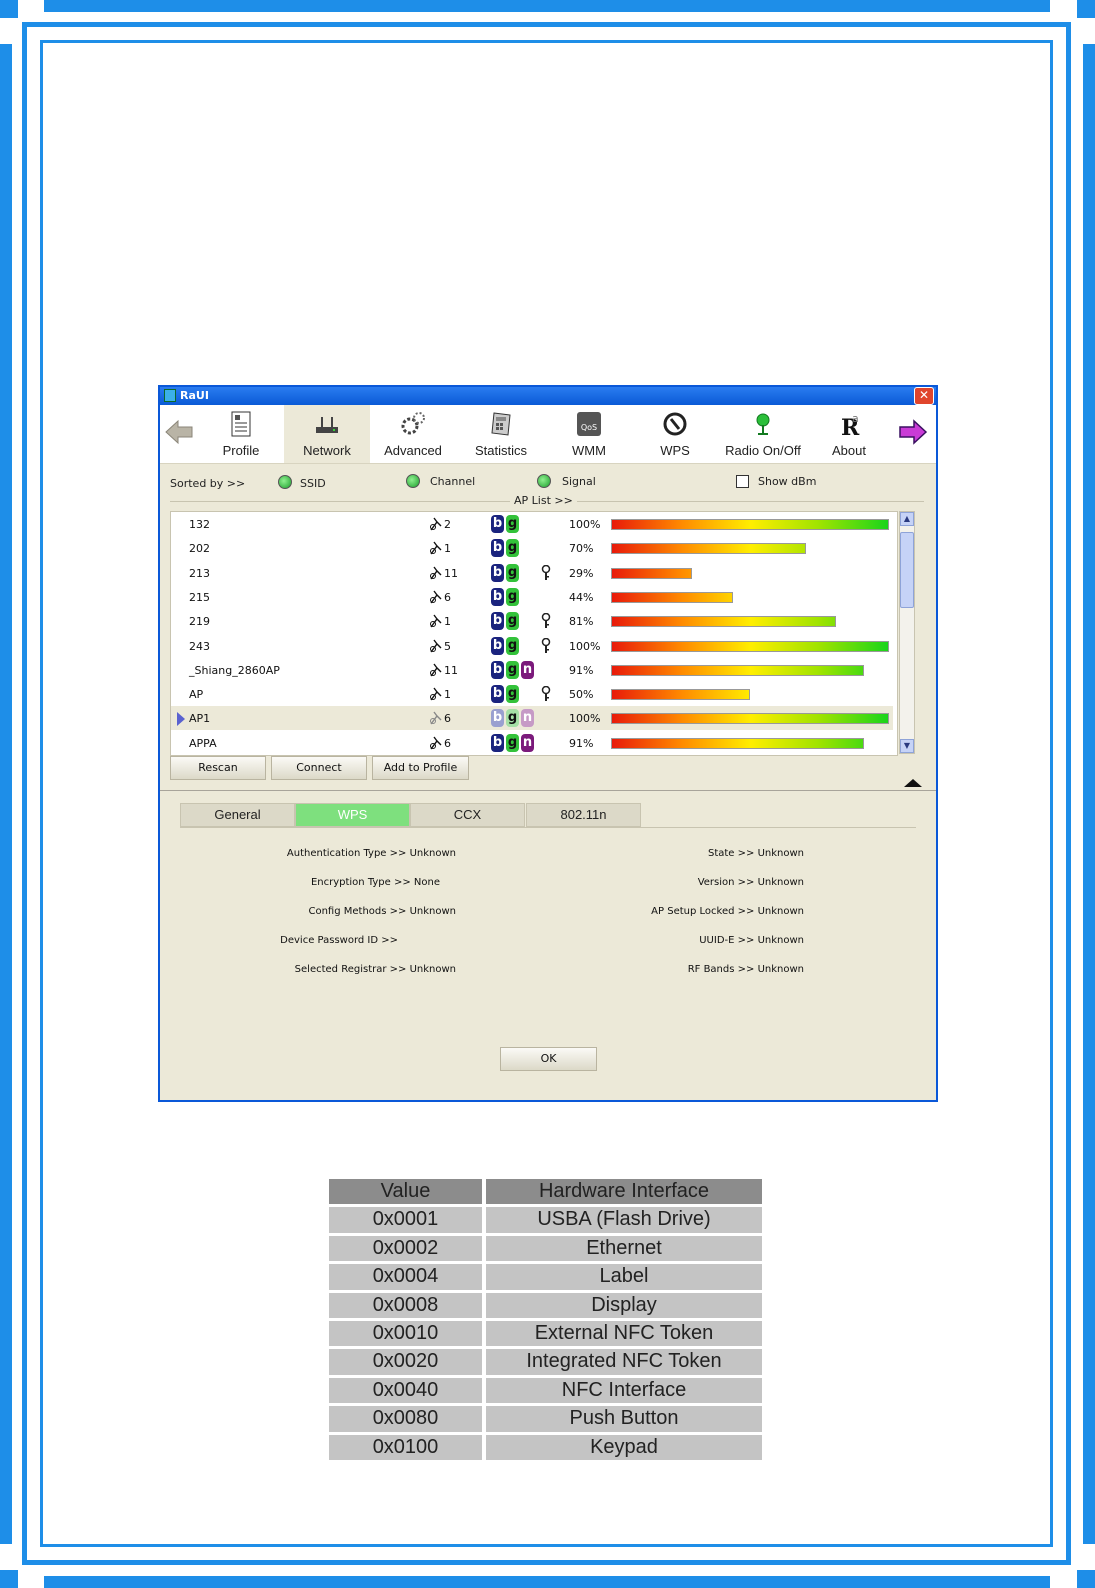 The width and height of the screenshot is (1095, 1588). What do you see at coordinates (849, 450) in the screenshot?
I see `toolbar-label: About` at bounding box center [849, 450].